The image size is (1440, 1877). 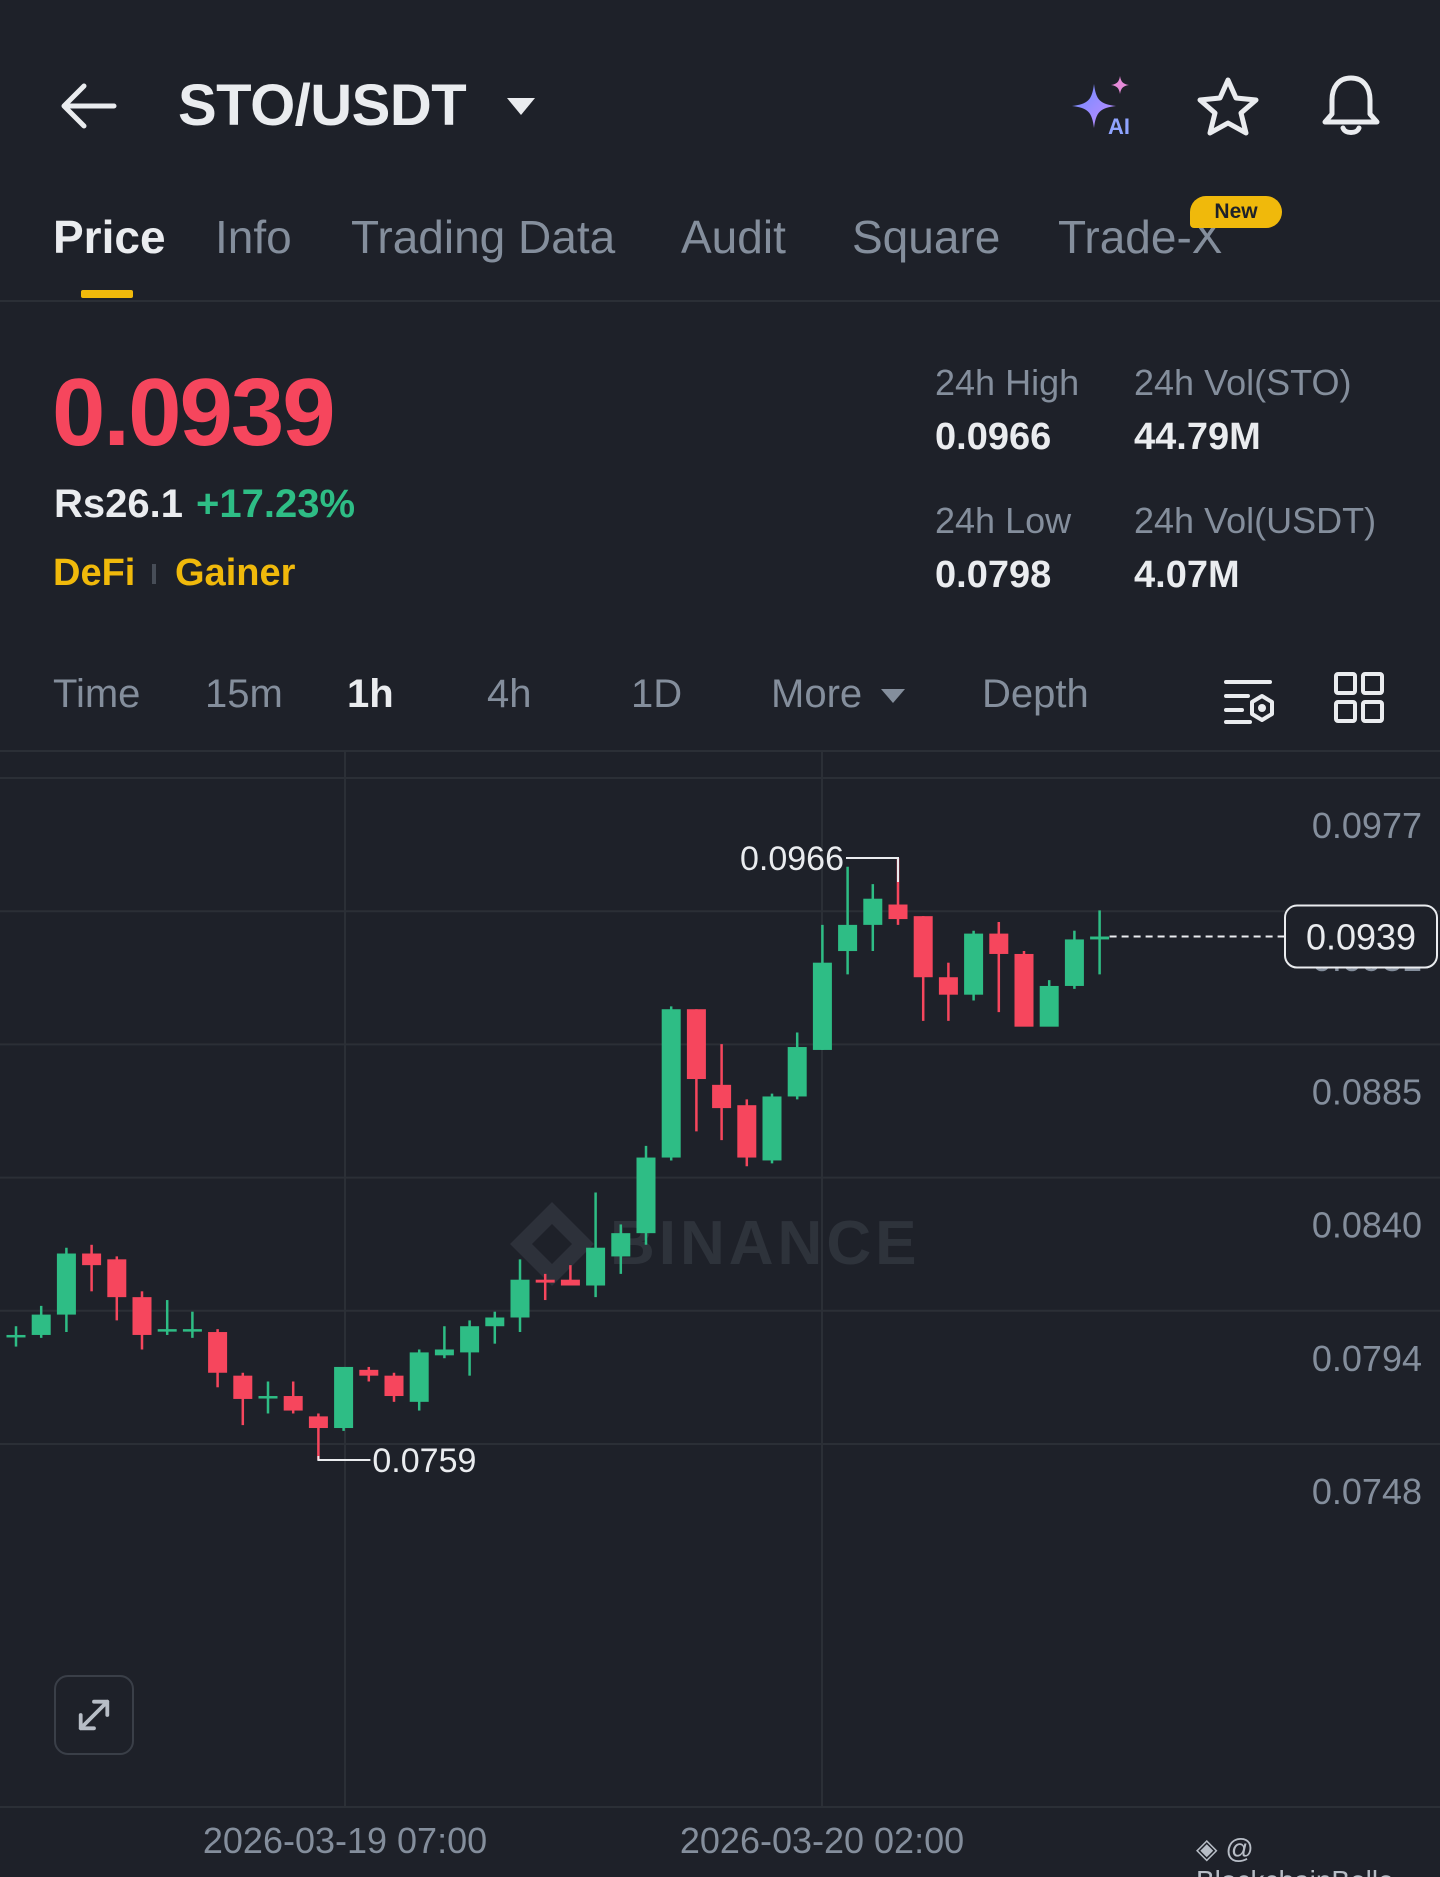 I want to click on y-tick-label: 0.0885, so click(x=1367, y=1091).